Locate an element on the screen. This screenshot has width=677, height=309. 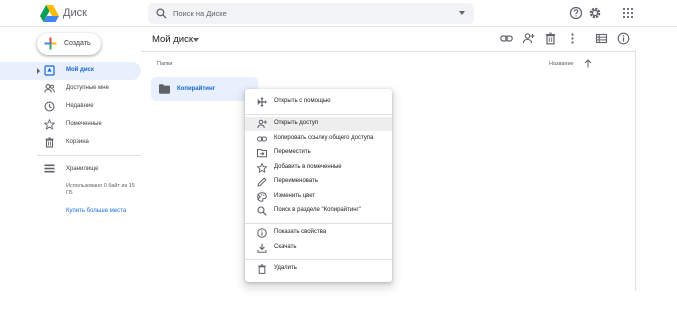
chevron-down-icon is located at coordinates (196, 40).